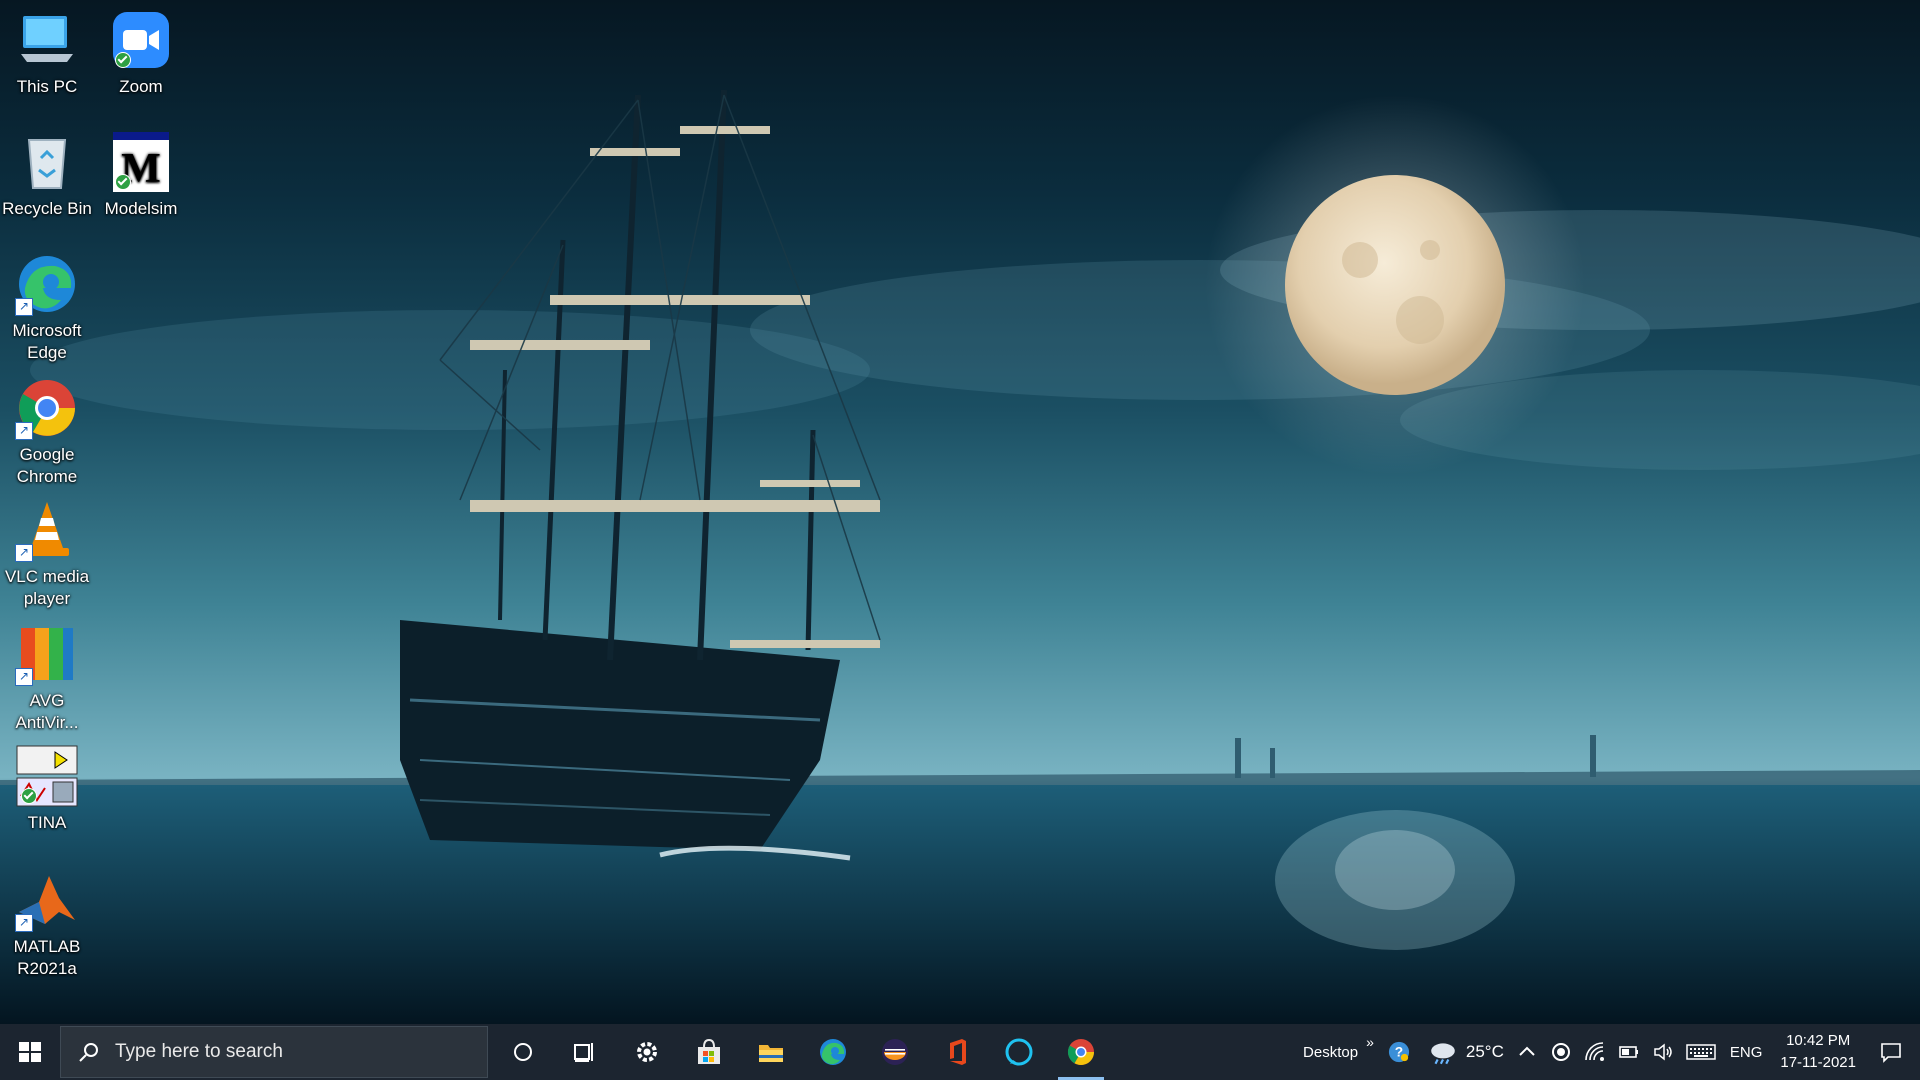  I want to click on toolbar-chevron-icon: », so click(1370, 1042).